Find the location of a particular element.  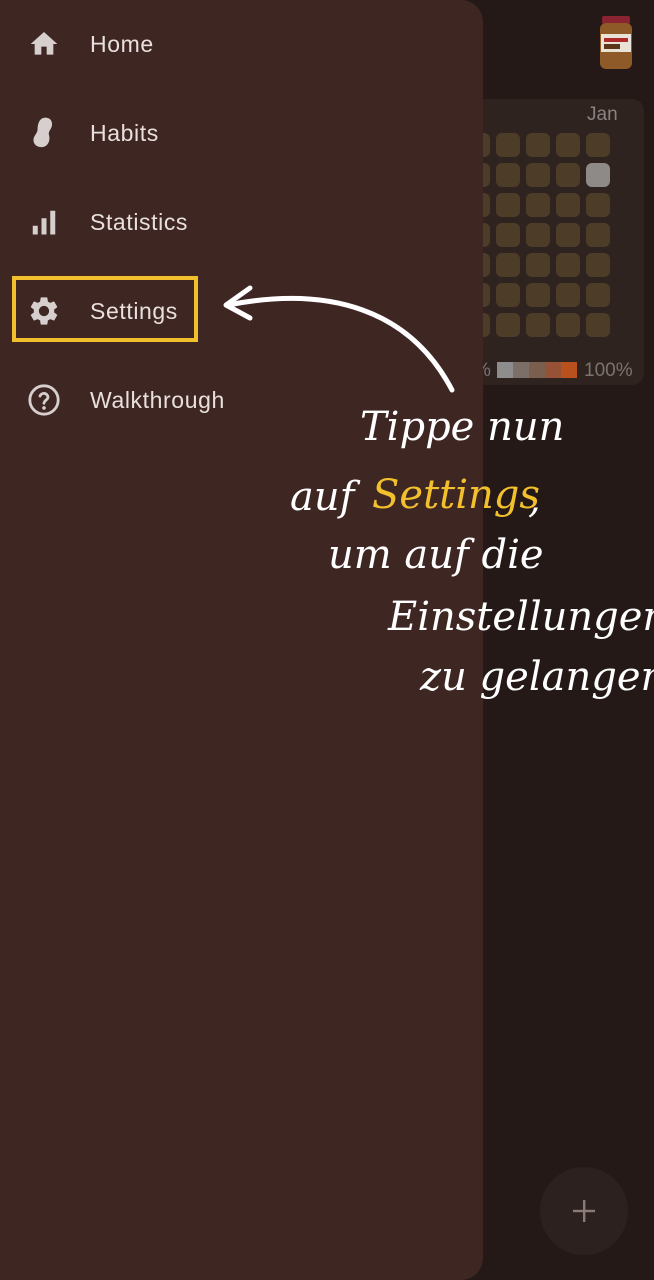

bar-chart-icon is located at coordinates (44, 222).